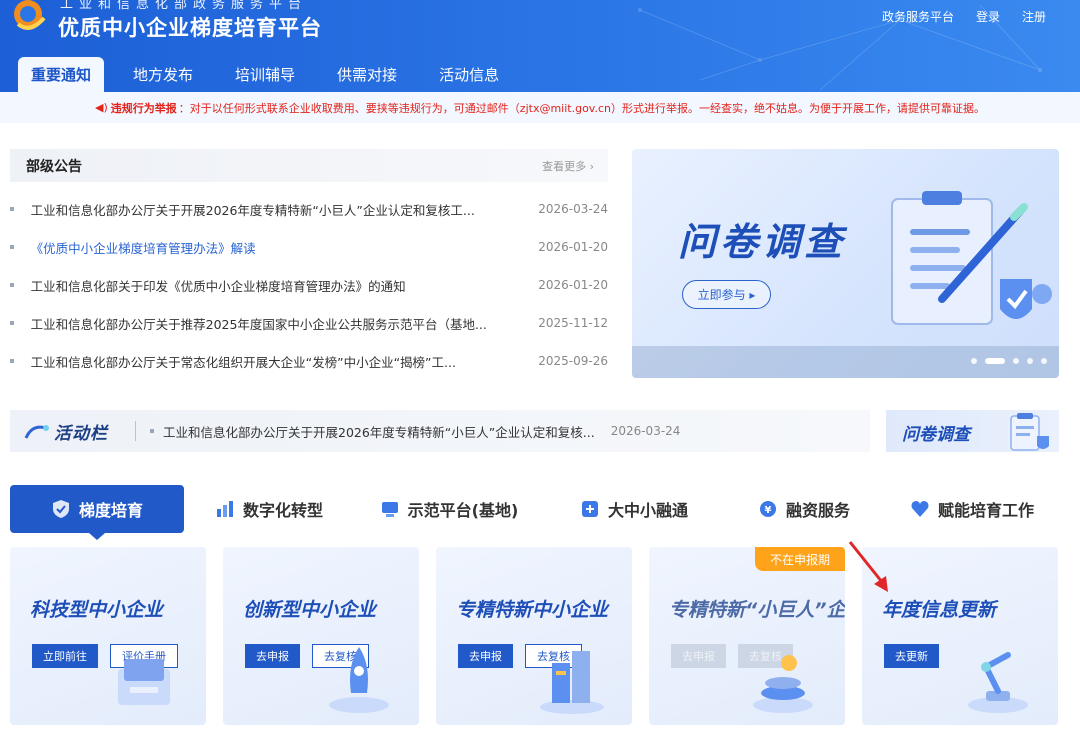 This screenshot has height=738, width=1080. What do you see at coordinates (573, 285) in the screenshot?
I see `list-item-date: 2026-01-20` at bounding box center [573, 285].